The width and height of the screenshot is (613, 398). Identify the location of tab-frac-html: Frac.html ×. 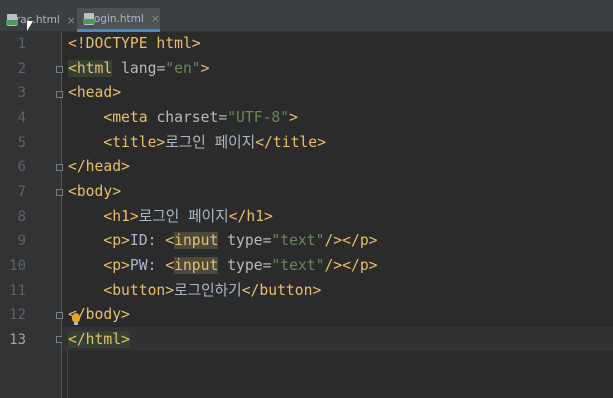
(38, 20).